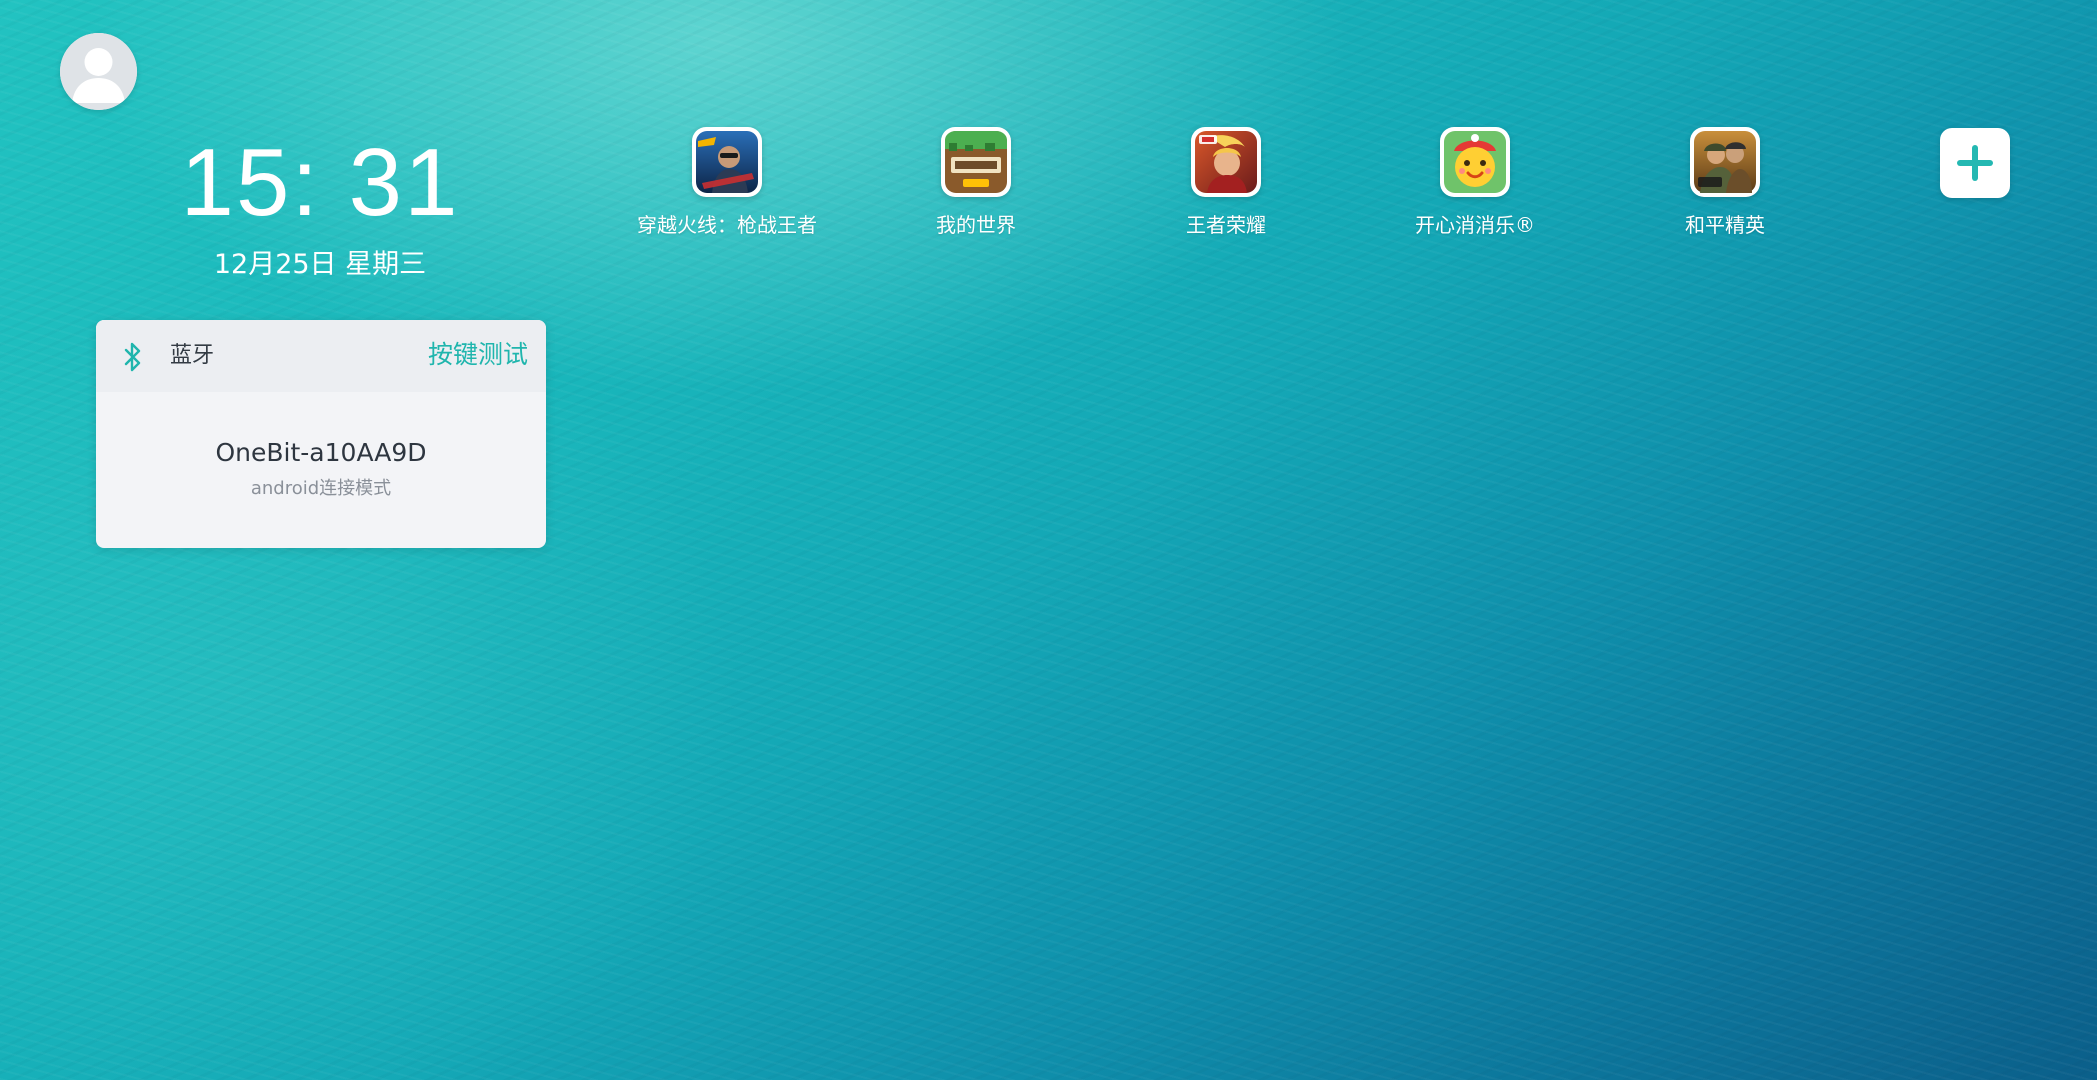 Image resolution: width=2097 pixels, height=1080 pixels. What do you see at coordinates (1226, 225) in the screenshot?
I see `app-label: 王者荣耀` at bounding box center [1226, 225].